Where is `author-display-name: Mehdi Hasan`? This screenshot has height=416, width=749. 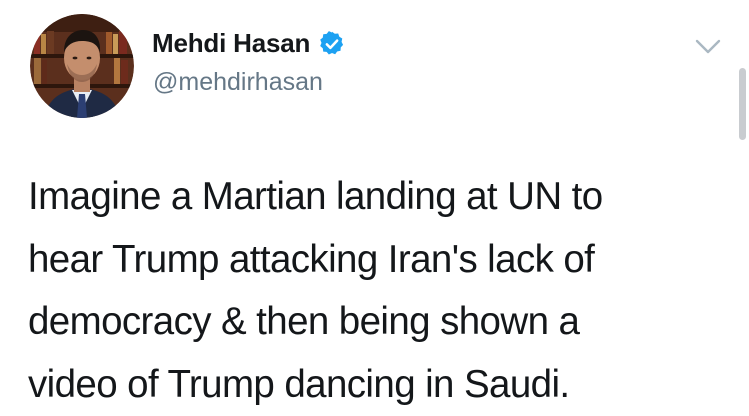 author-display-name: Mehdi Hasan is located at coordinates (231, 43).